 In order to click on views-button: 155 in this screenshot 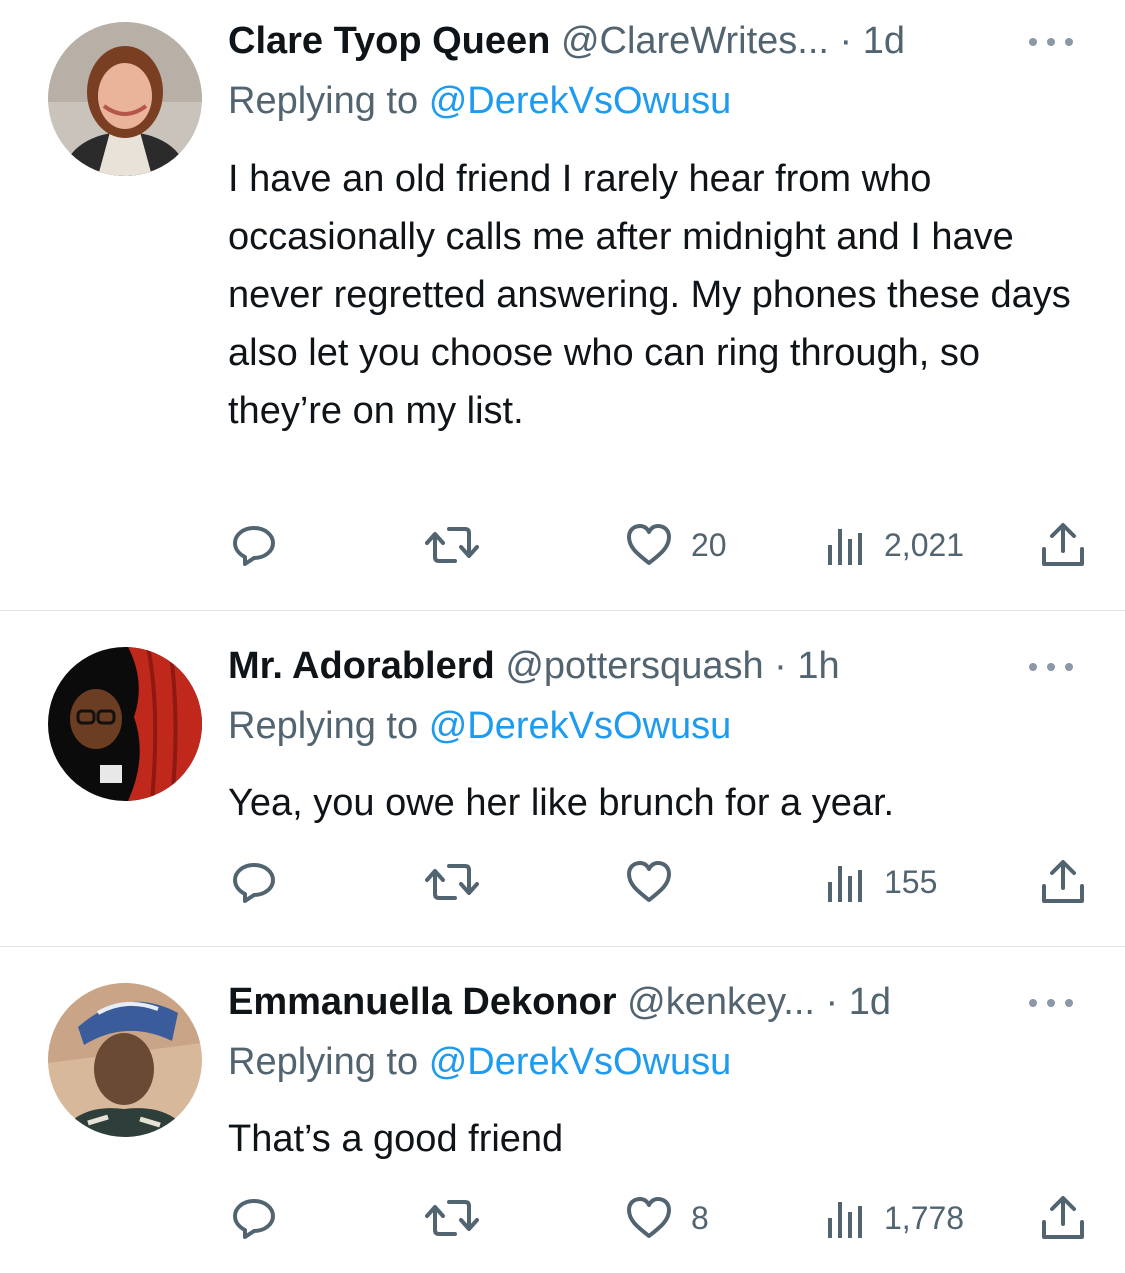, I will do `click(881, 882)`.